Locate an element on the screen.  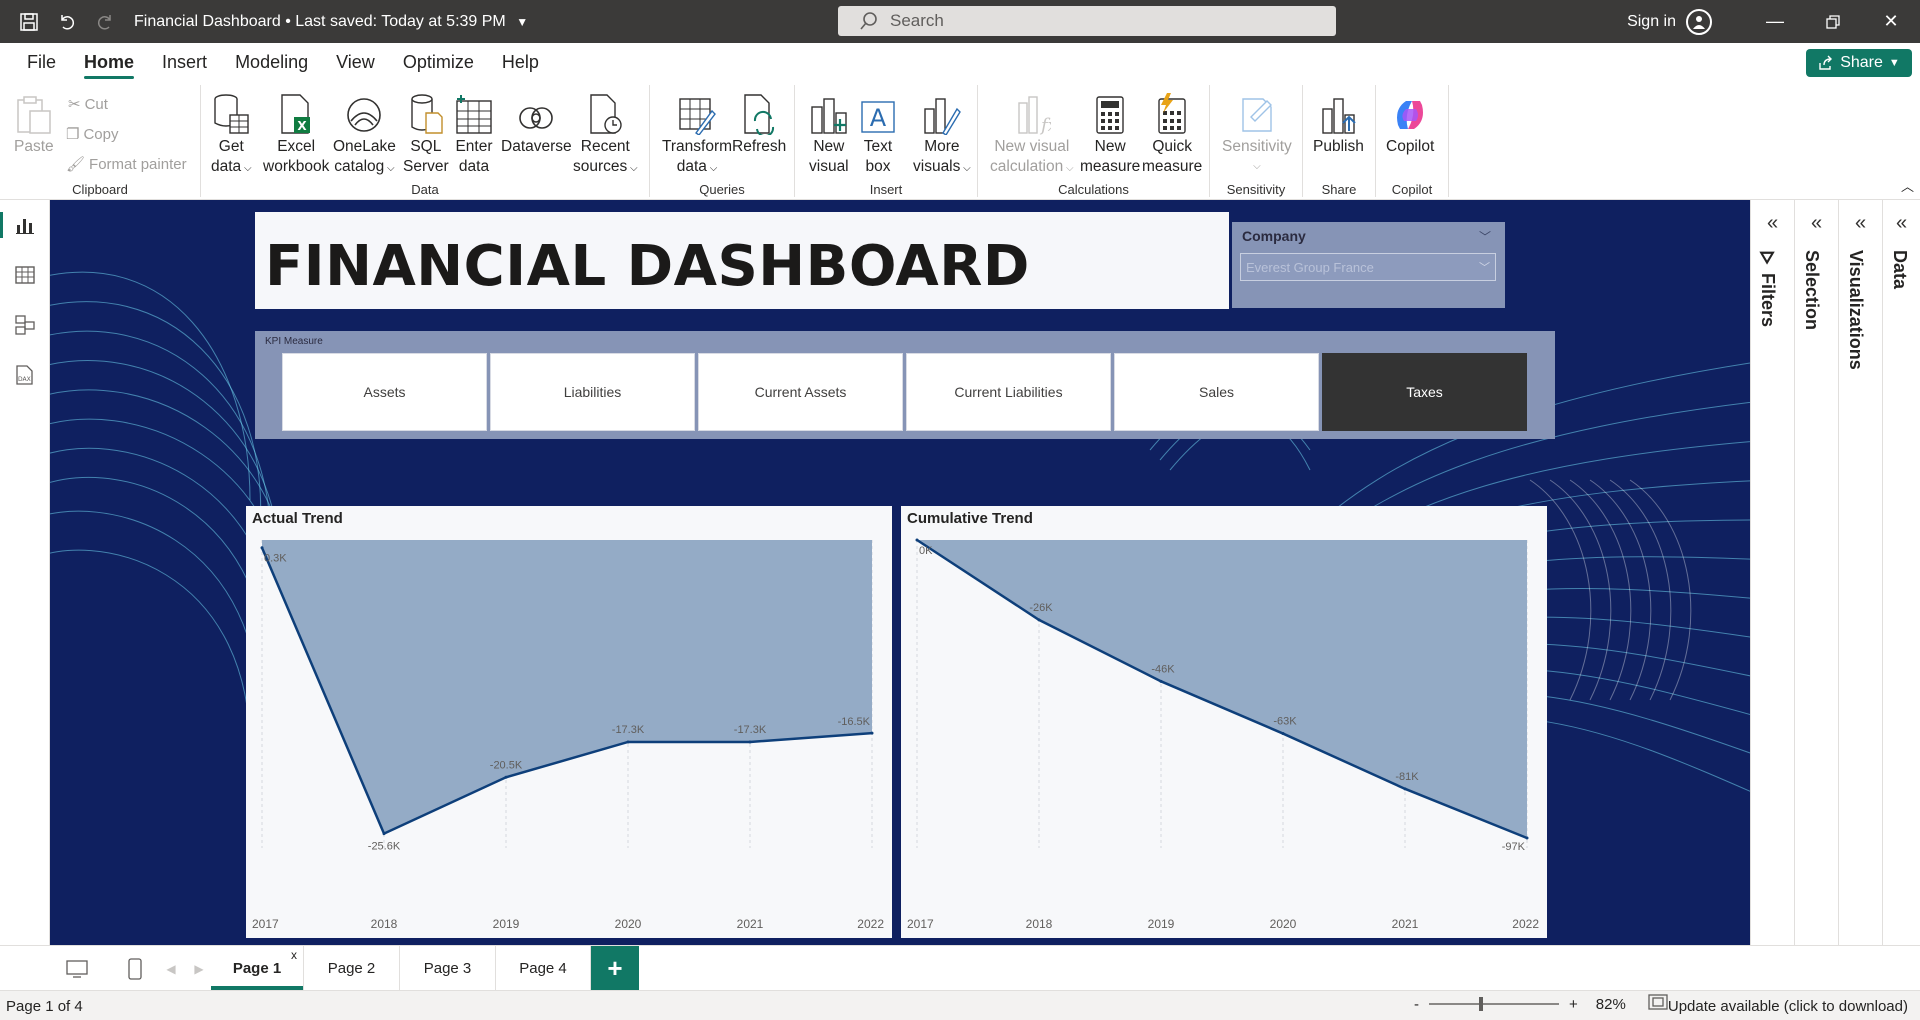
zoom-out-button: - is located at coordinates (1416, 1004).